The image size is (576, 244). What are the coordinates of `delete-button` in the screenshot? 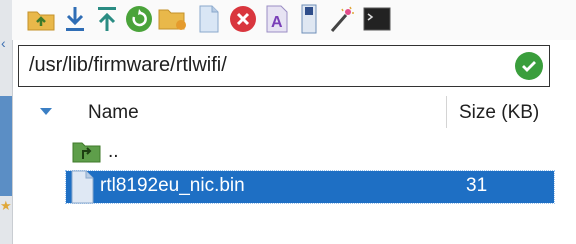 It's located at (243, 19).